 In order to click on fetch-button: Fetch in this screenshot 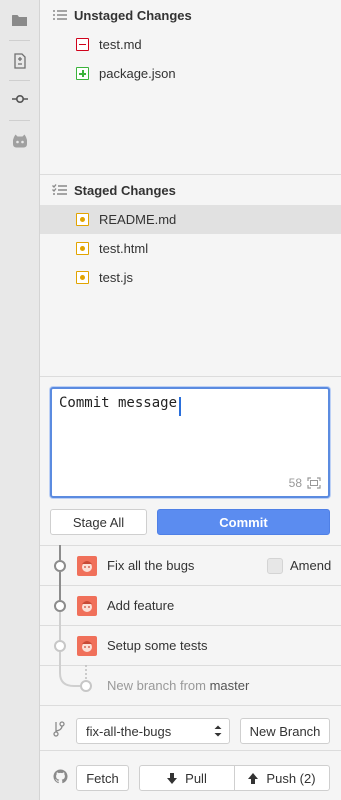, I will do `click(102, 778)`.